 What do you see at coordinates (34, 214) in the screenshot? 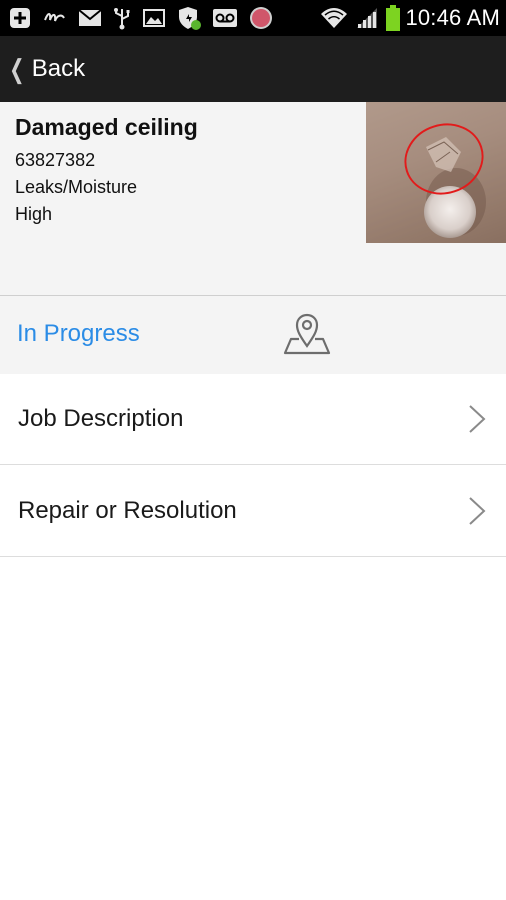
I see `job-priority: High` at bounding box center [34, 214].